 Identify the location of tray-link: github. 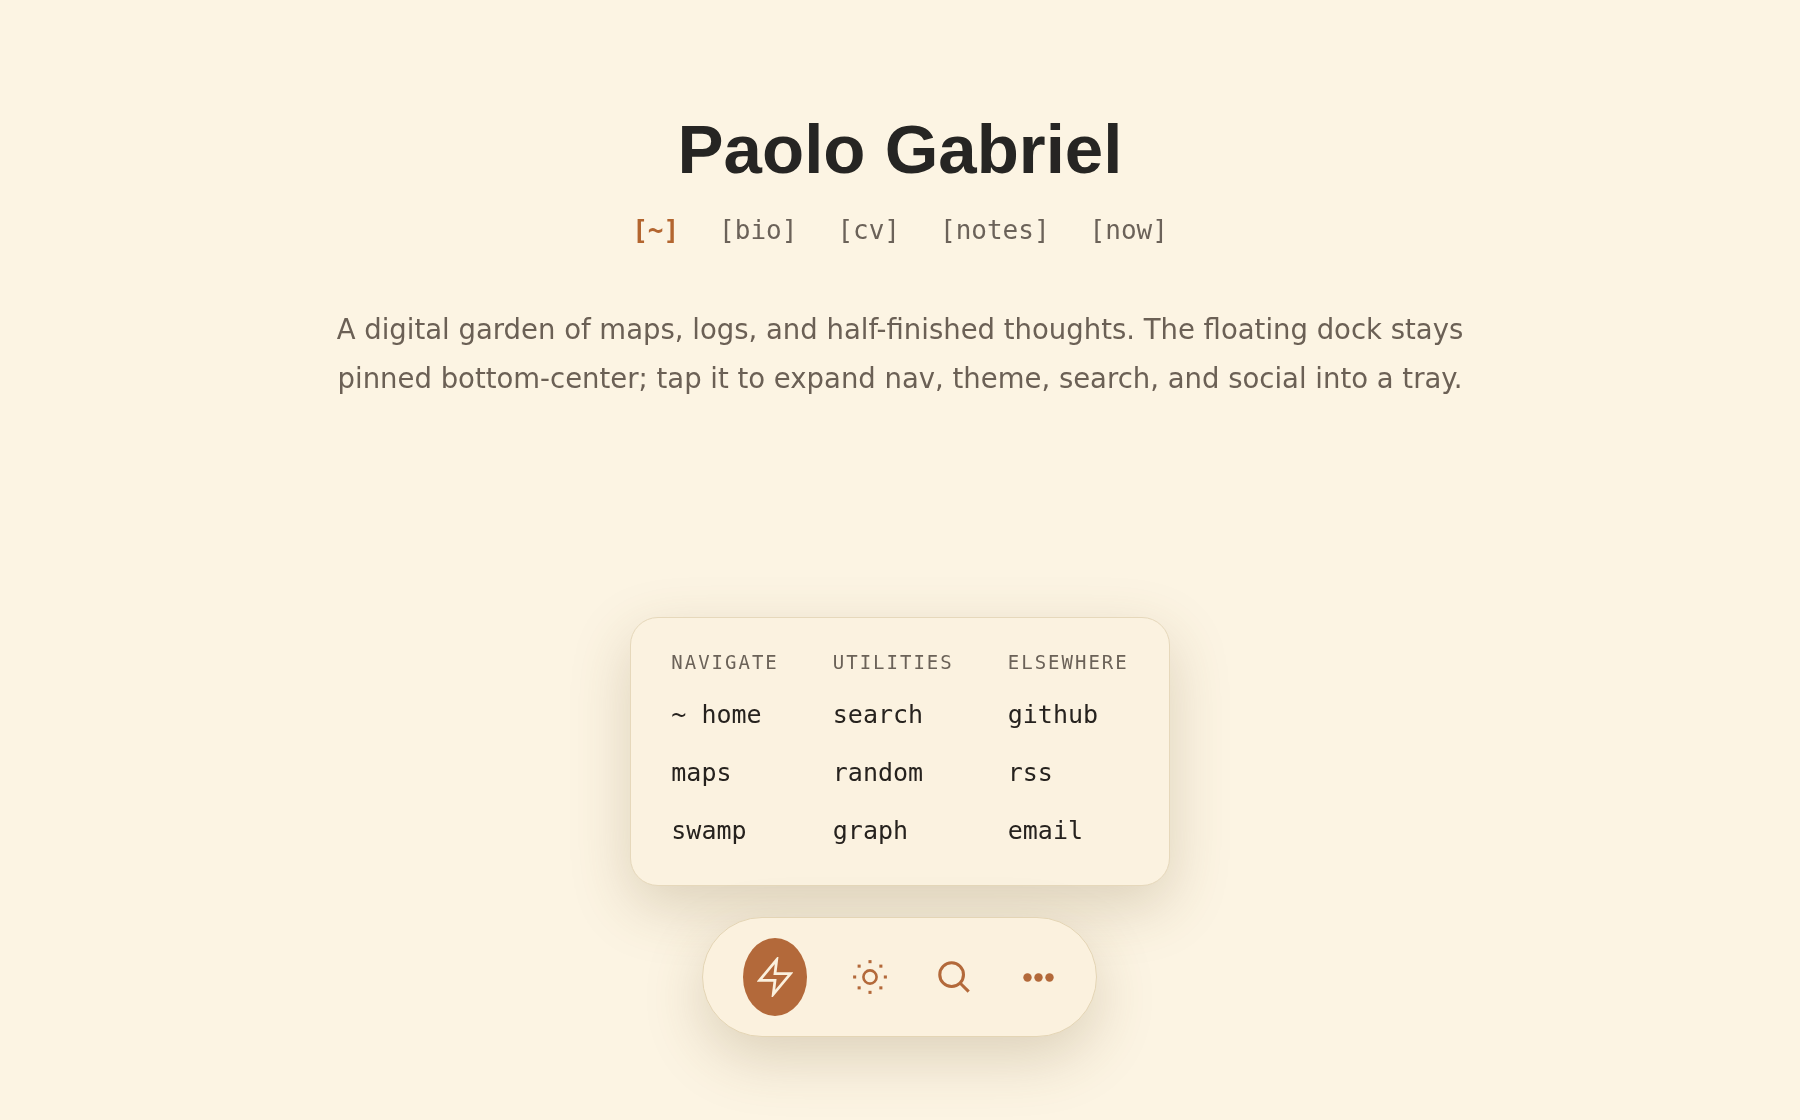
(1053, 715).